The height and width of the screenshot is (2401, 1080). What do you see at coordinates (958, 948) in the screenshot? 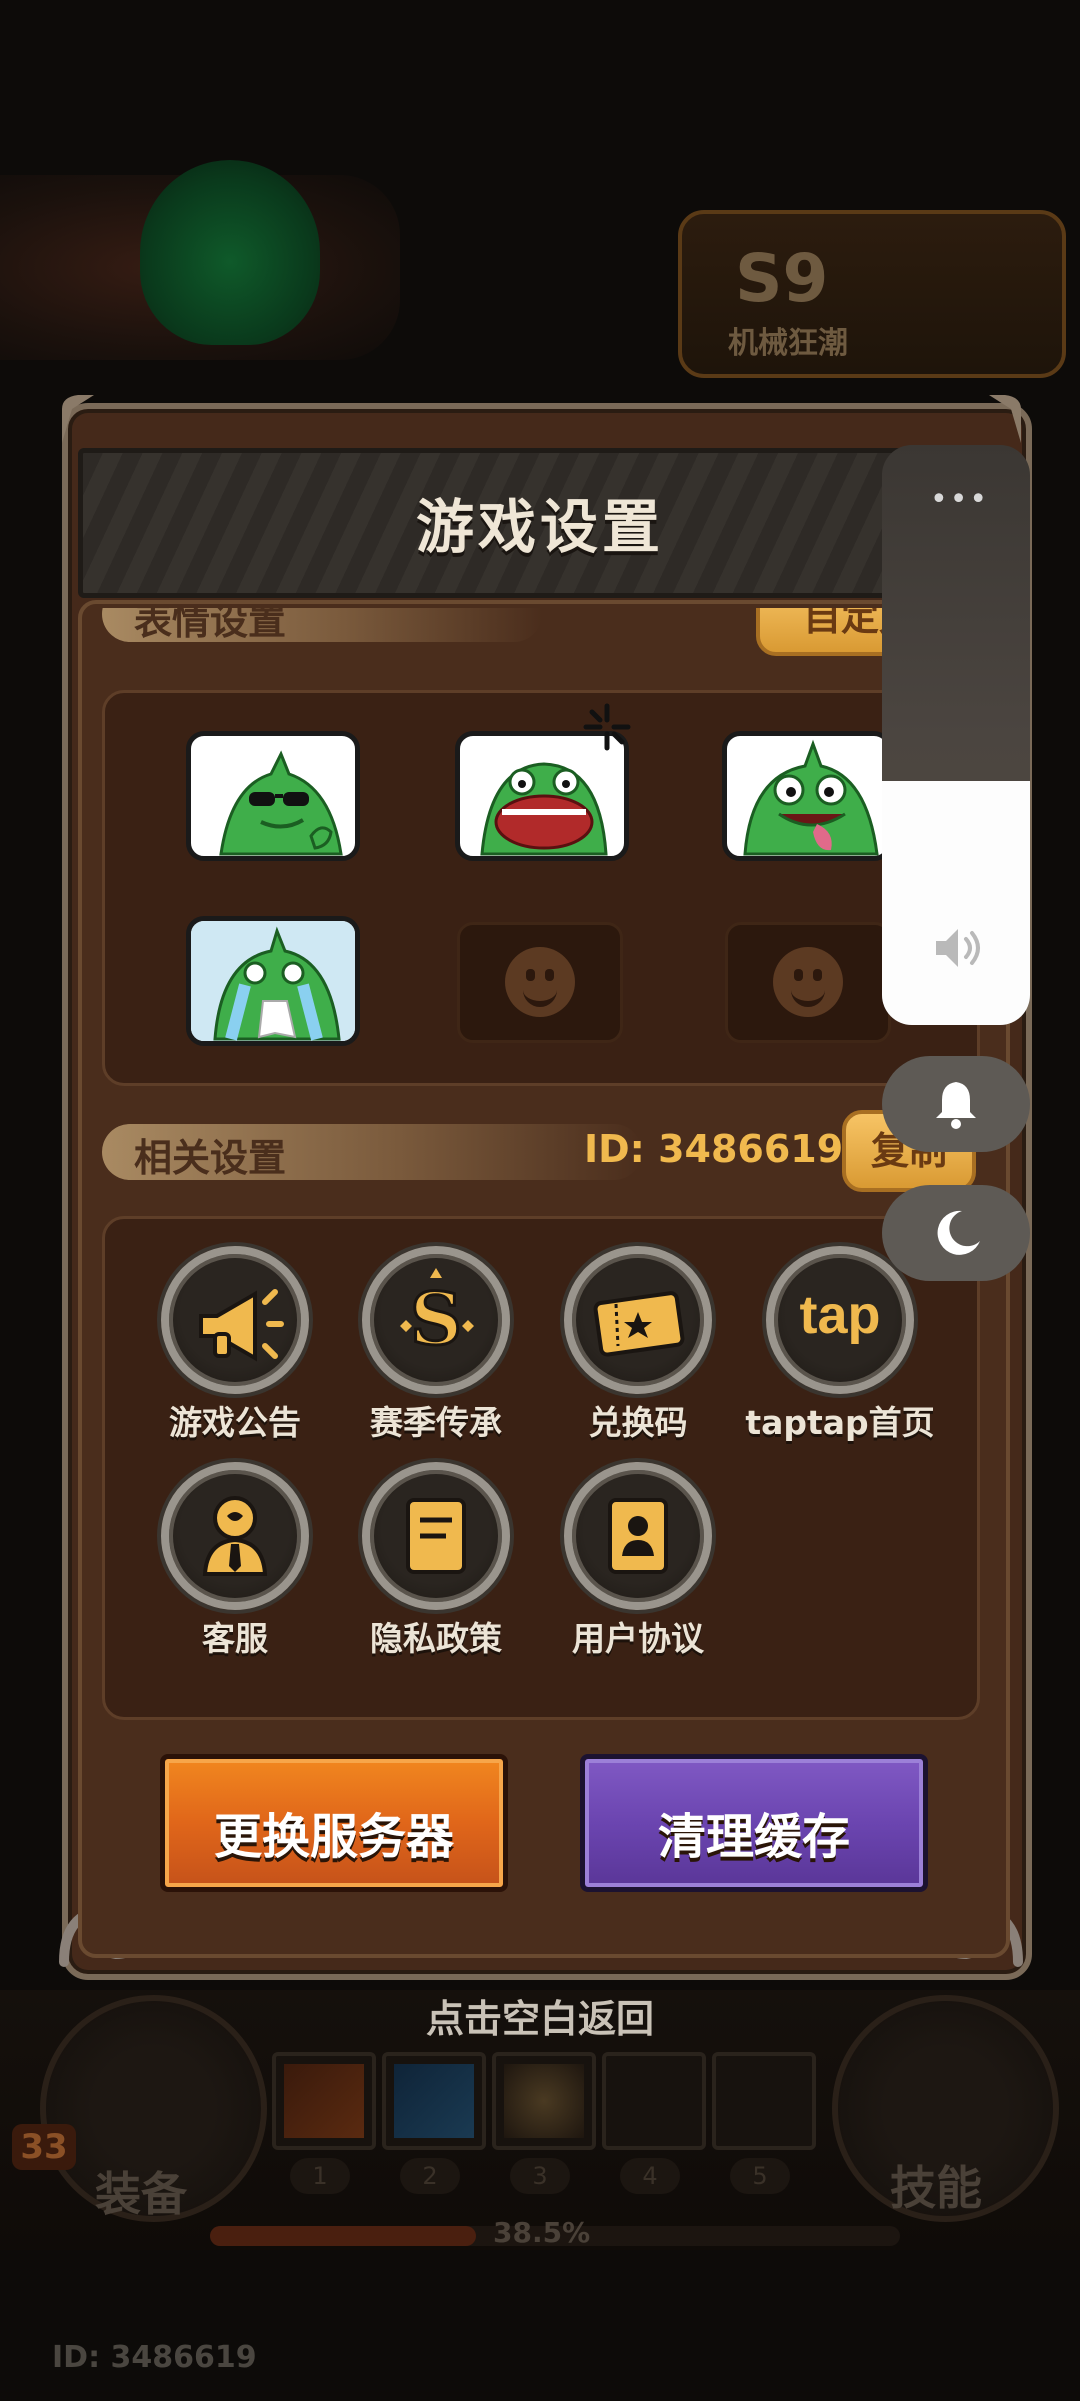
I see `speaker-icon` at bounding box center [958, 948].